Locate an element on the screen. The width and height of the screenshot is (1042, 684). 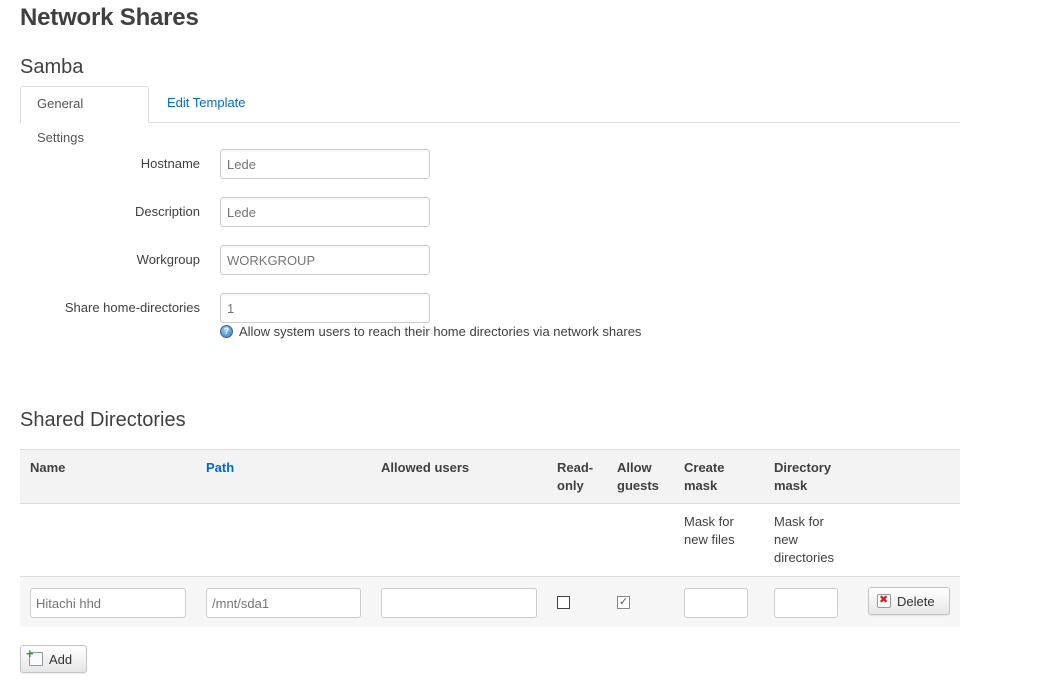
description-input is located at coordinates (325, 212).